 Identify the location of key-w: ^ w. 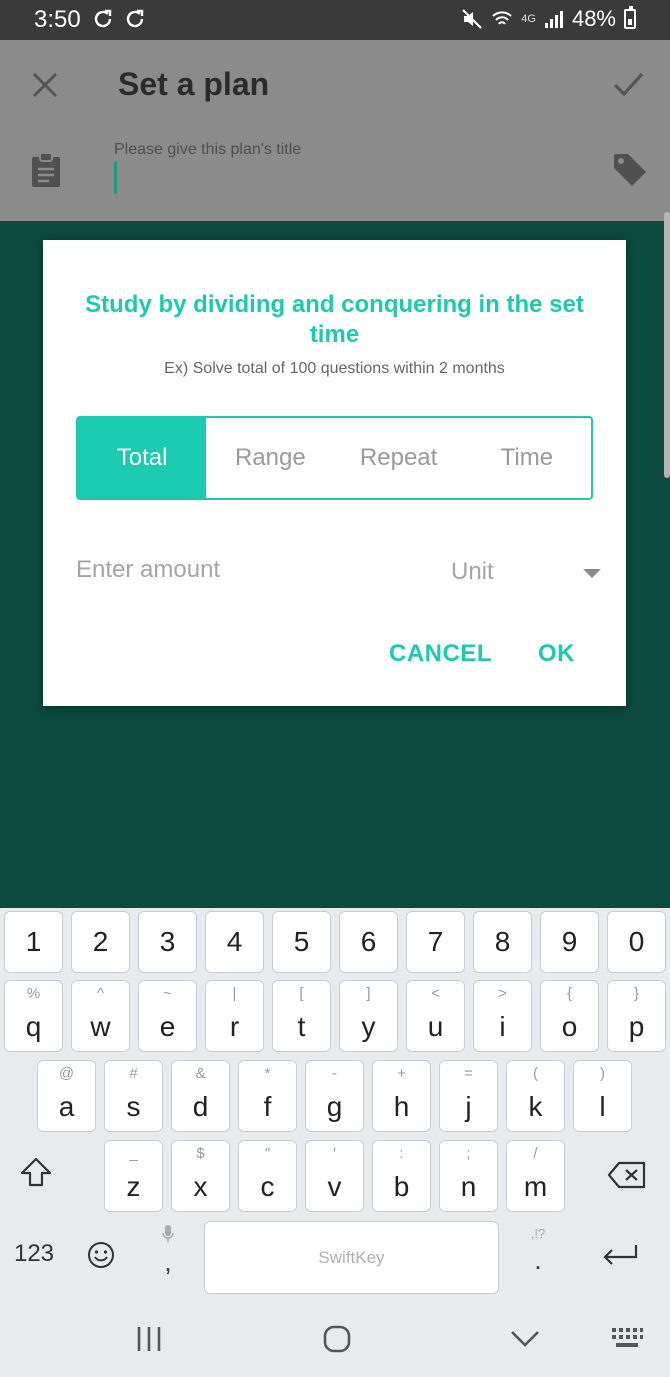
(100, 1016).